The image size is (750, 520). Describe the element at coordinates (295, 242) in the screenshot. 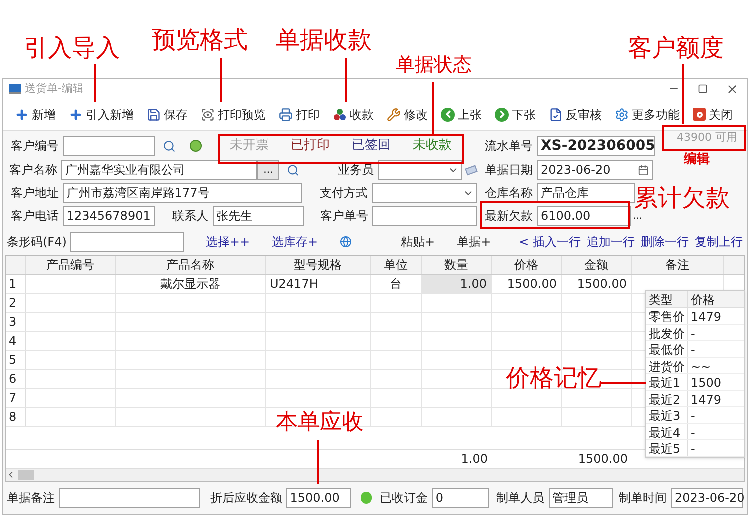

I see `select-link: 选库存+` at that location.